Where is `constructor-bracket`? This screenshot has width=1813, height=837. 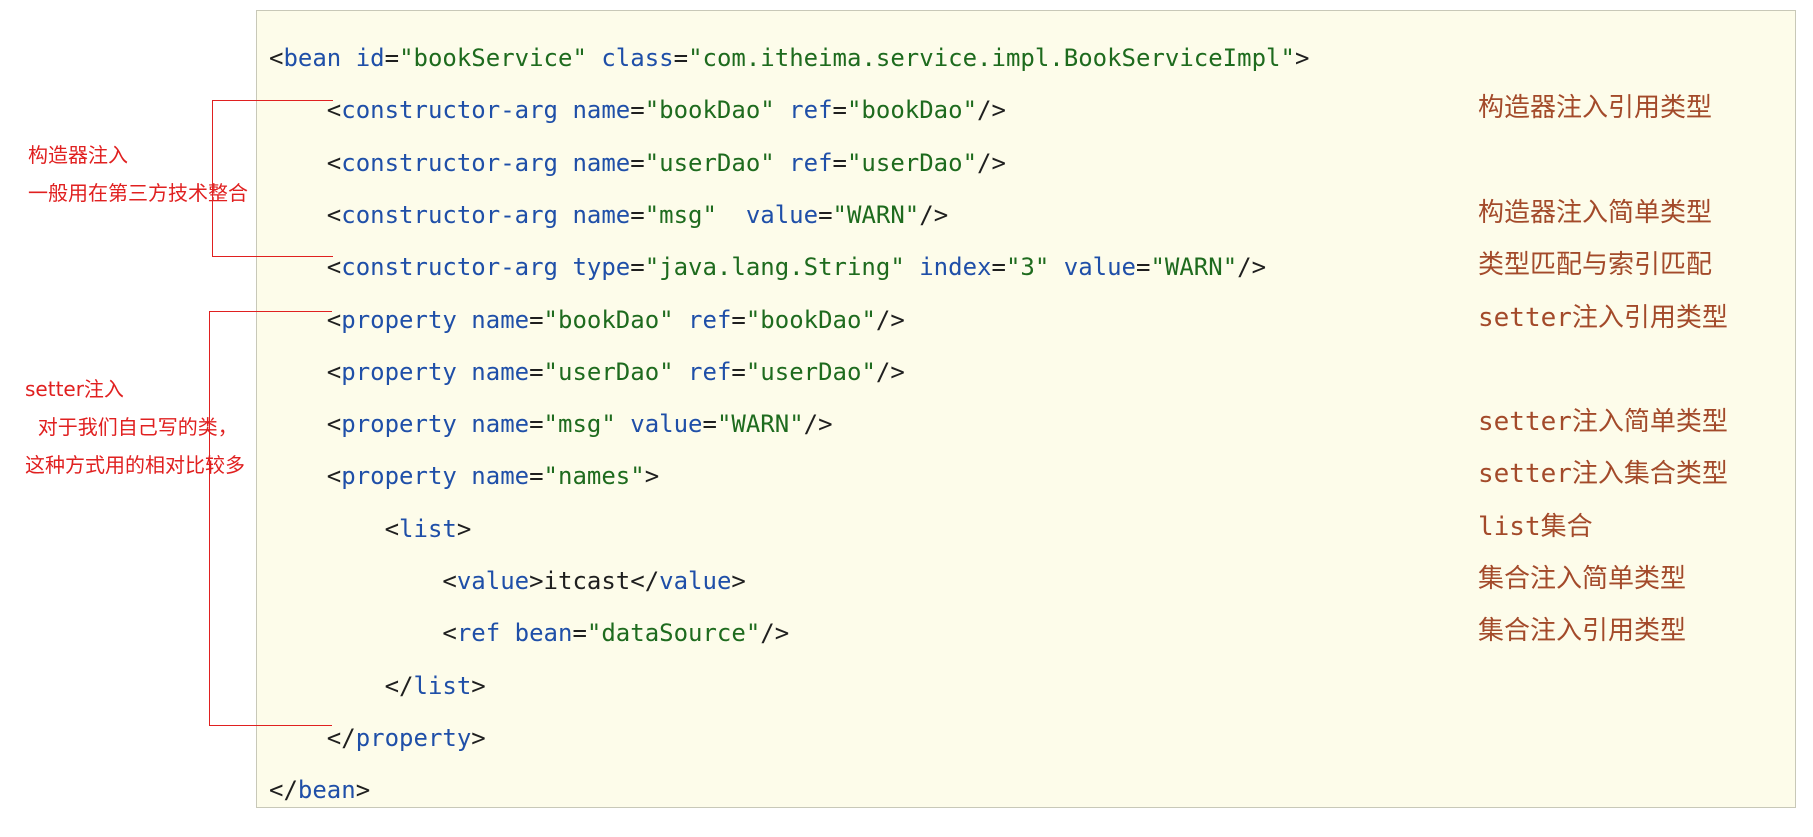
constructor-bracket is located at coordinates (272, 178).